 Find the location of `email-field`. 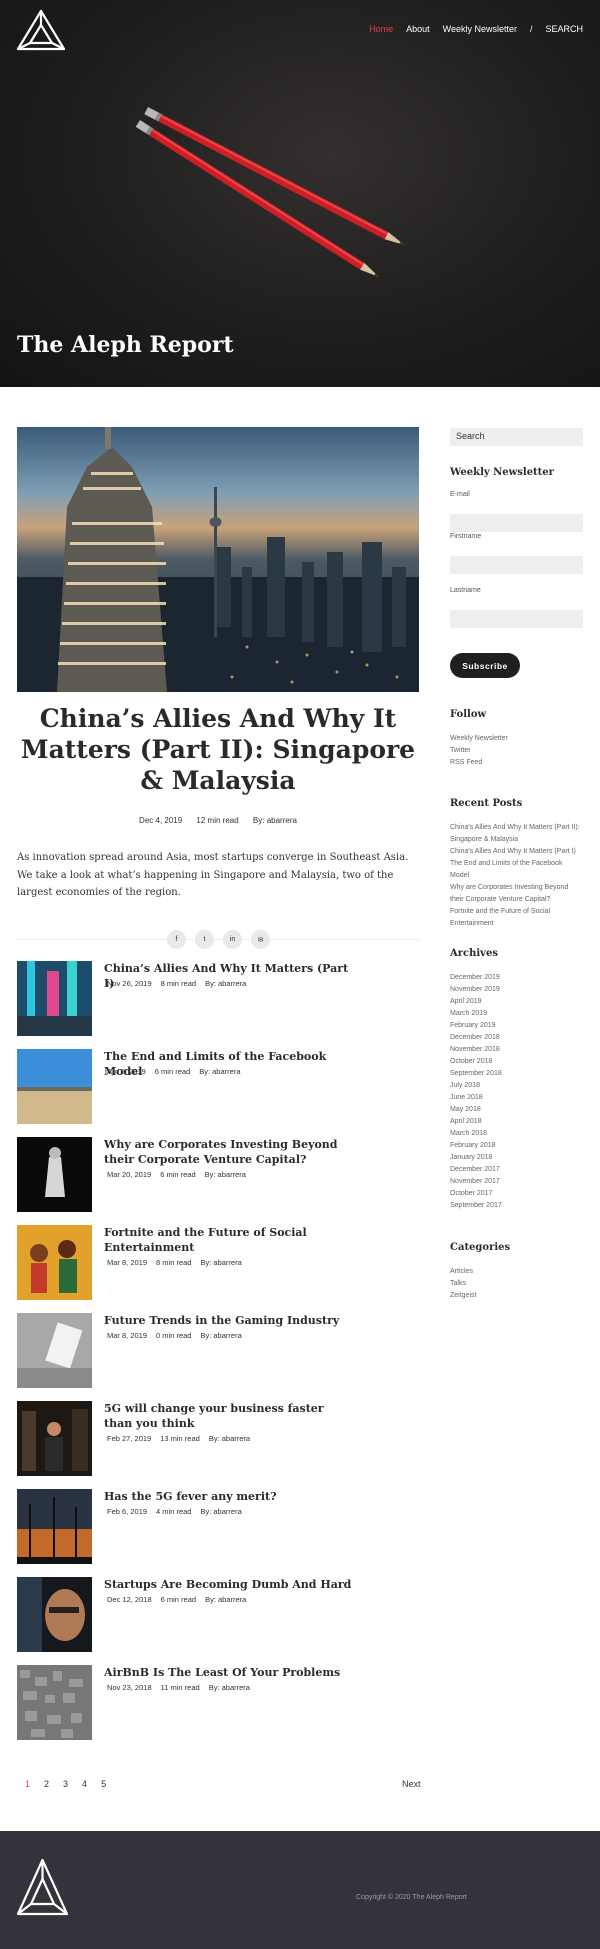

email-field is located at coordinates (516, 523).